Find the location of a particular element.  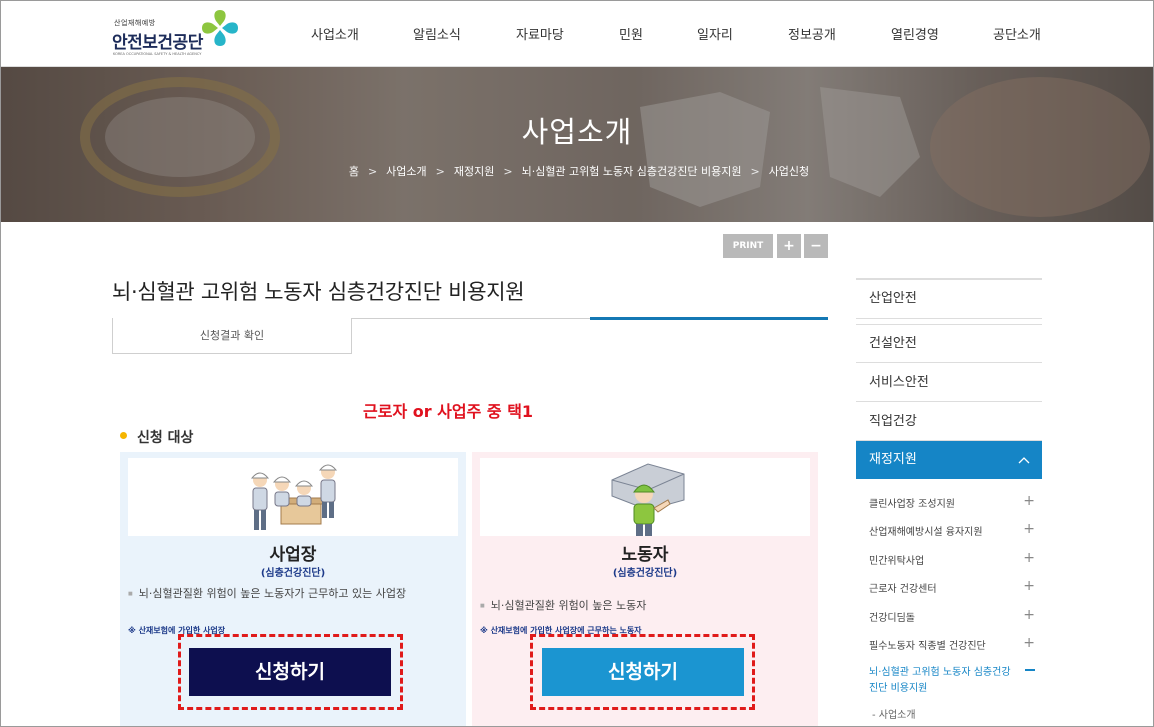

logo-cross-icon is located at coordinates (220, 28).